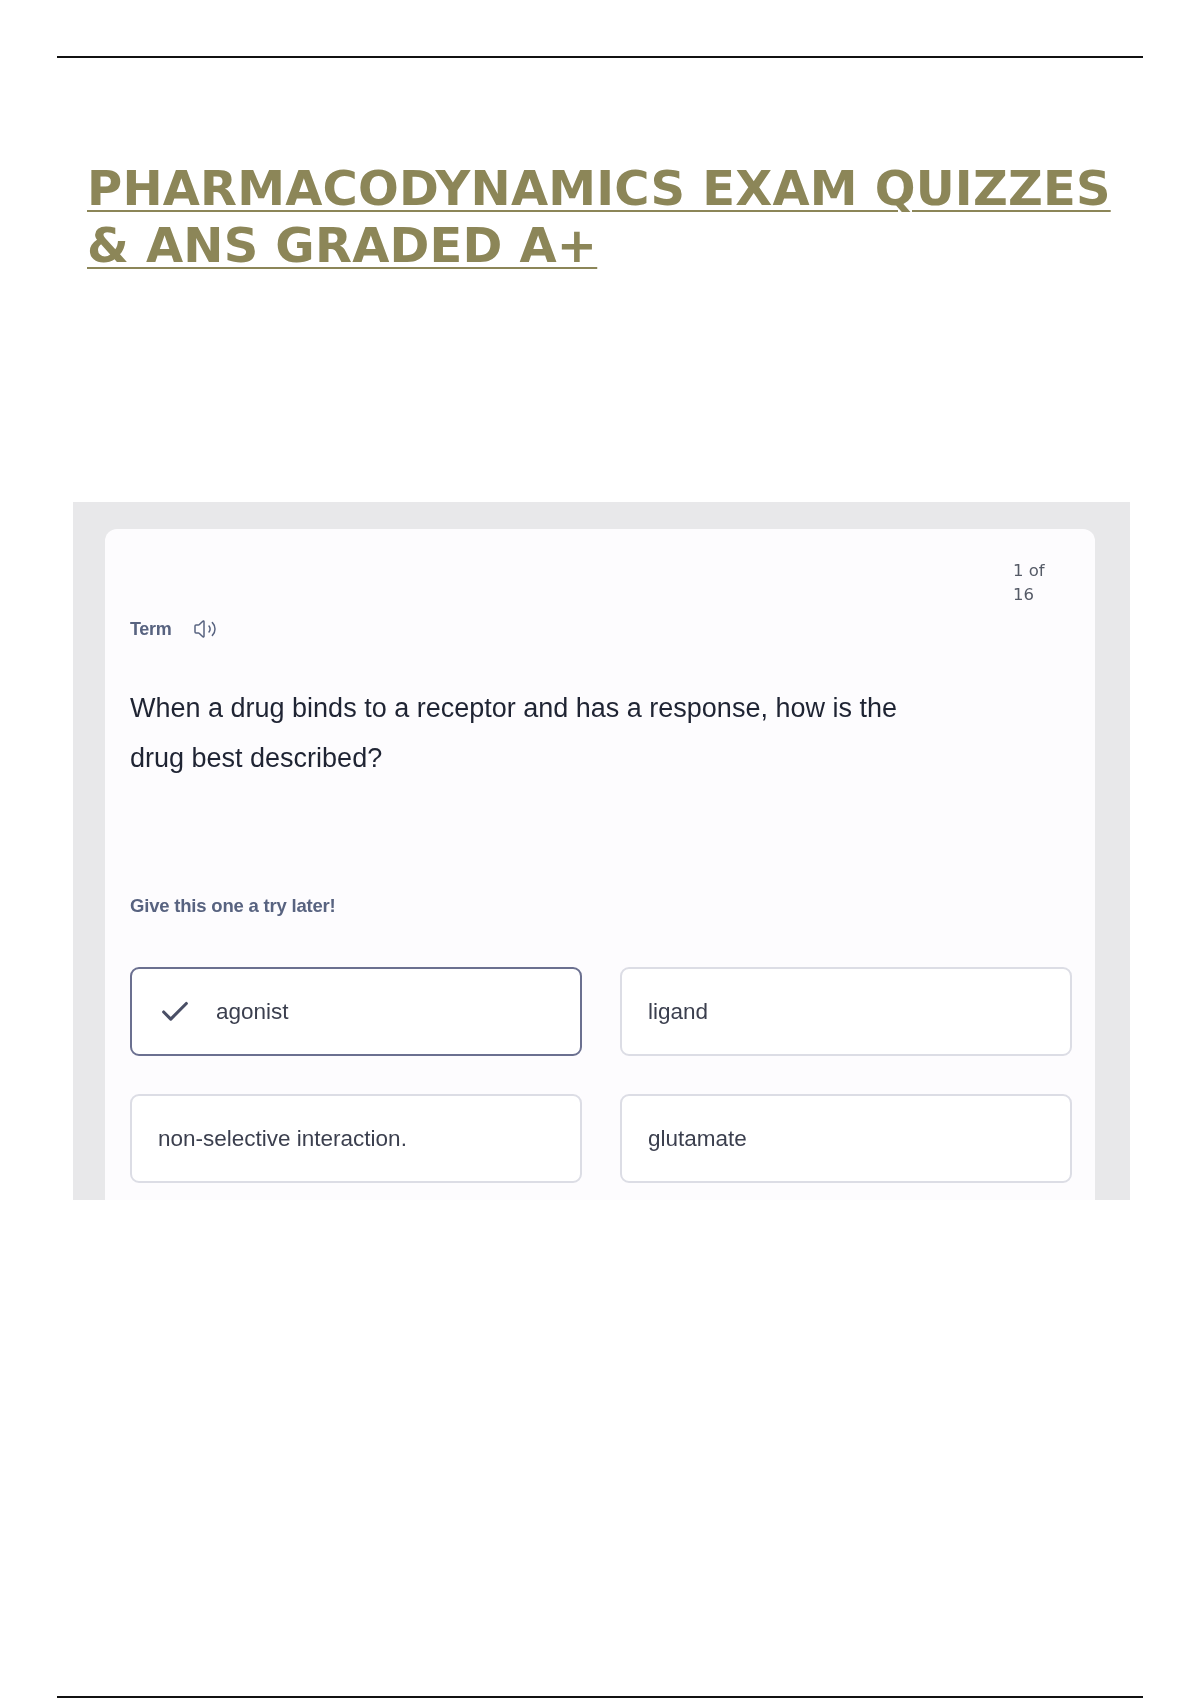  Describe the element at coordinates (1029, 583) in the screenshot. I see `card-counter: 1 of 16` at that location.